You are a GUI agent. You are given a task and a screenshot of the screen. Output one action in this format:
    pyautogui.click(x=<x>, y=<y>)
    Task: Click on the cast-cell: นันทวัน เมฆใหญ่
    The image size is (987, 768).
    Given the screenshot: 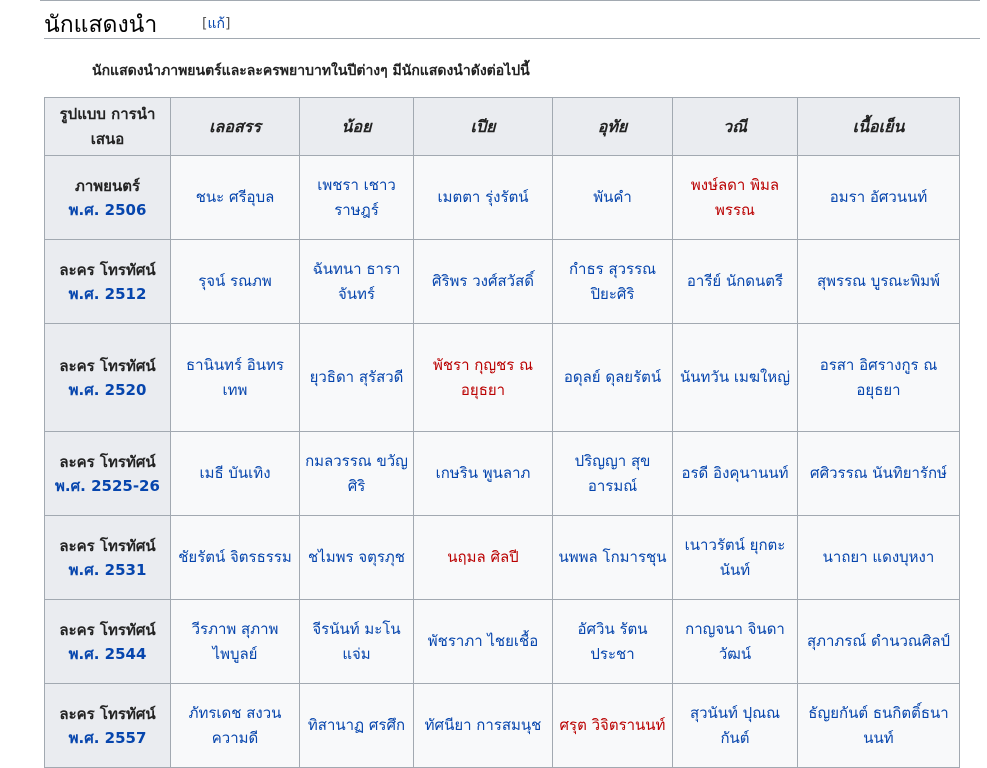 What is the action you would take?
    pyautogui.click(x=735, y=377)
    